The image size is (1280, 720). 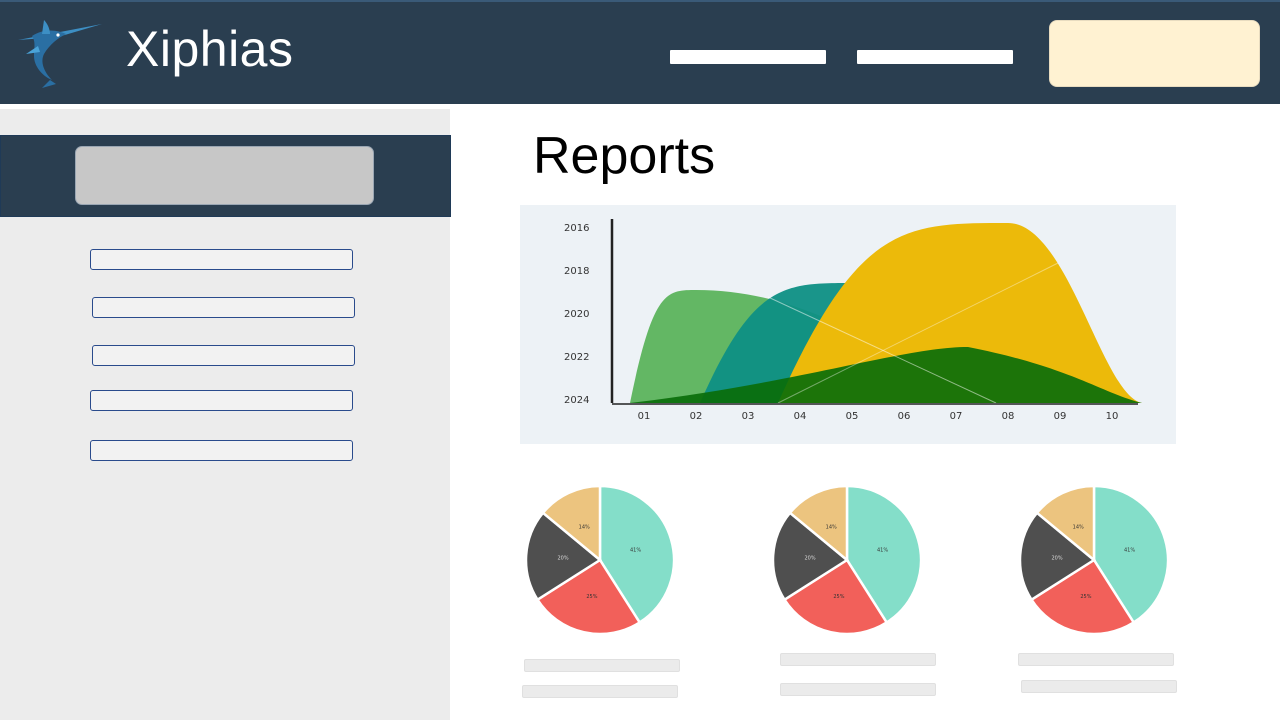 I want to click on sidebar-search-box, so click(x=224, y=175).